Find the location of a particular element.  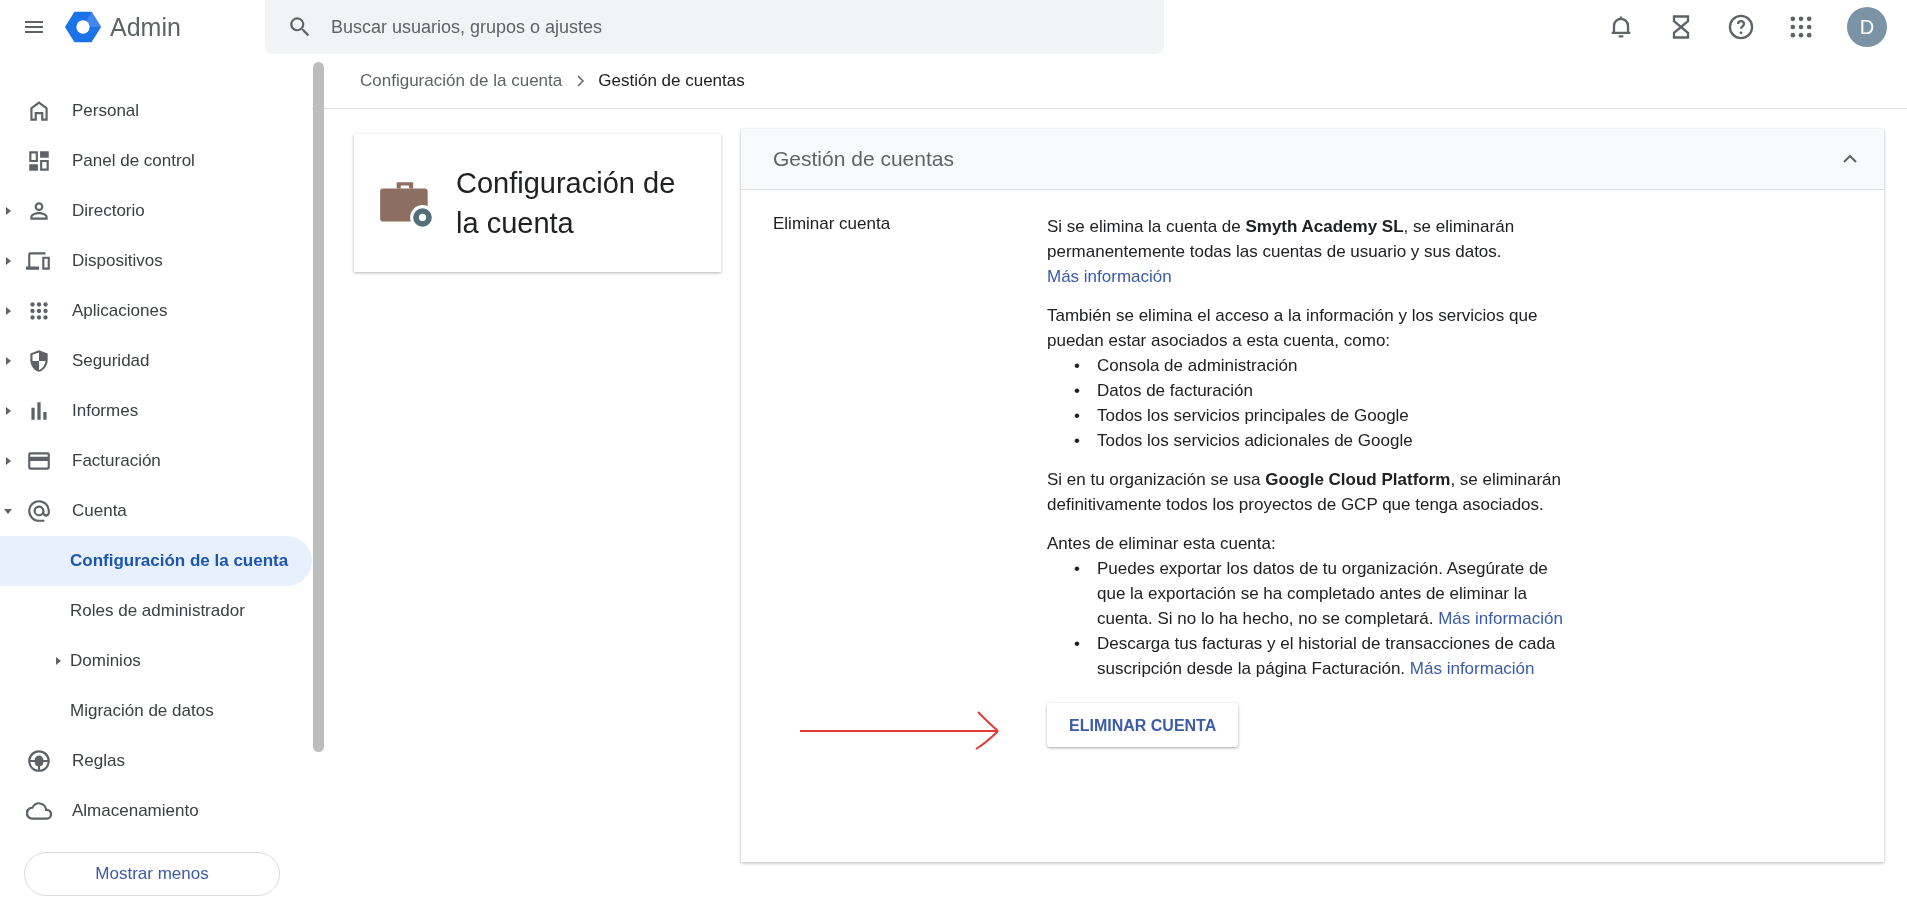

app-name: Admin is located at coordinates (145, 27).